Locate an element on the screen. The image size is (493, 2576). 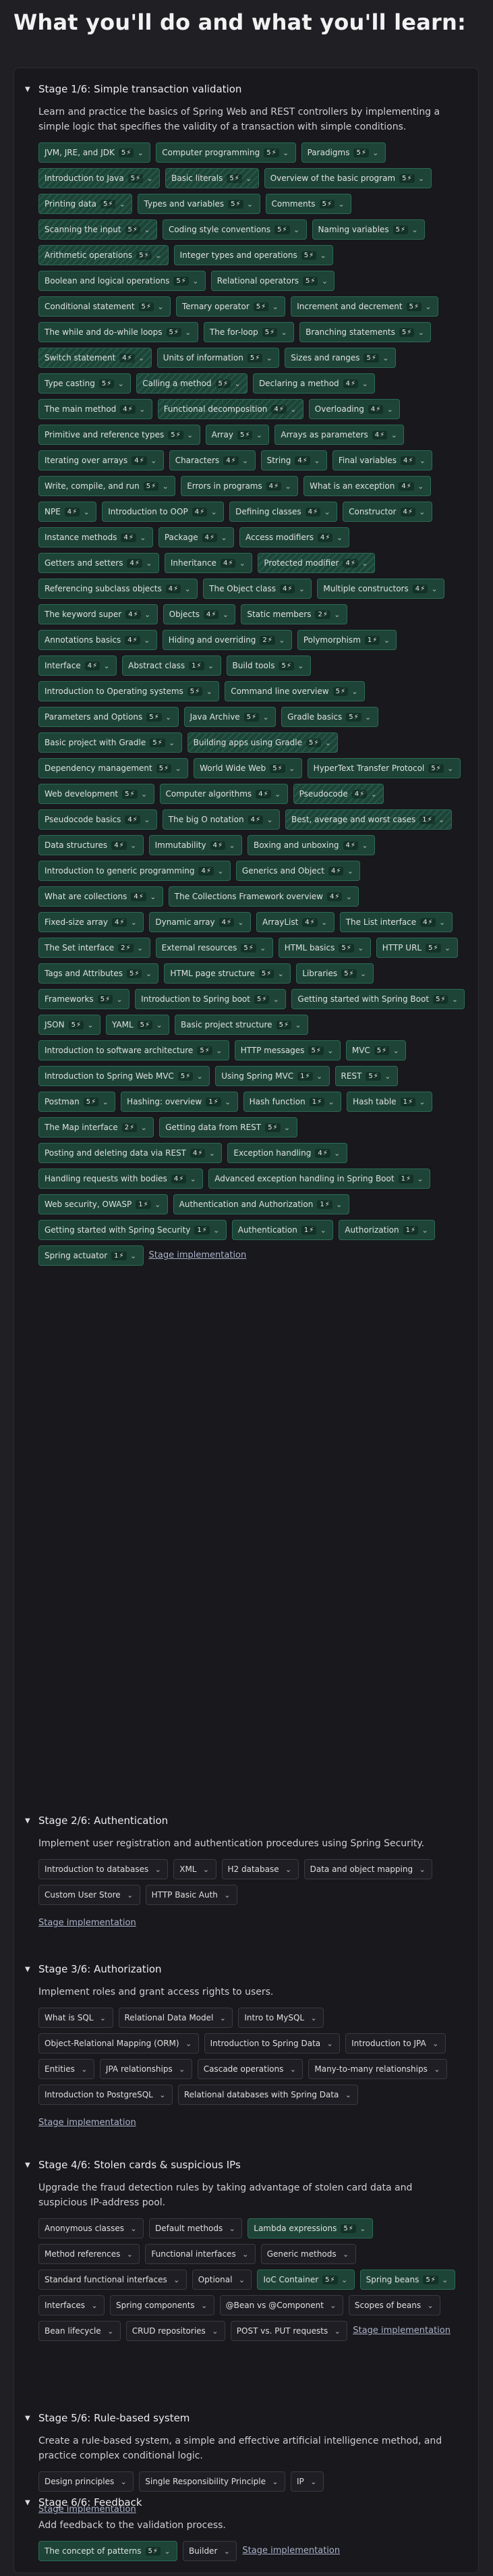
stage-toggle: ▼ Stage 6/6: Feedback is located at coordinates (246, 2502).